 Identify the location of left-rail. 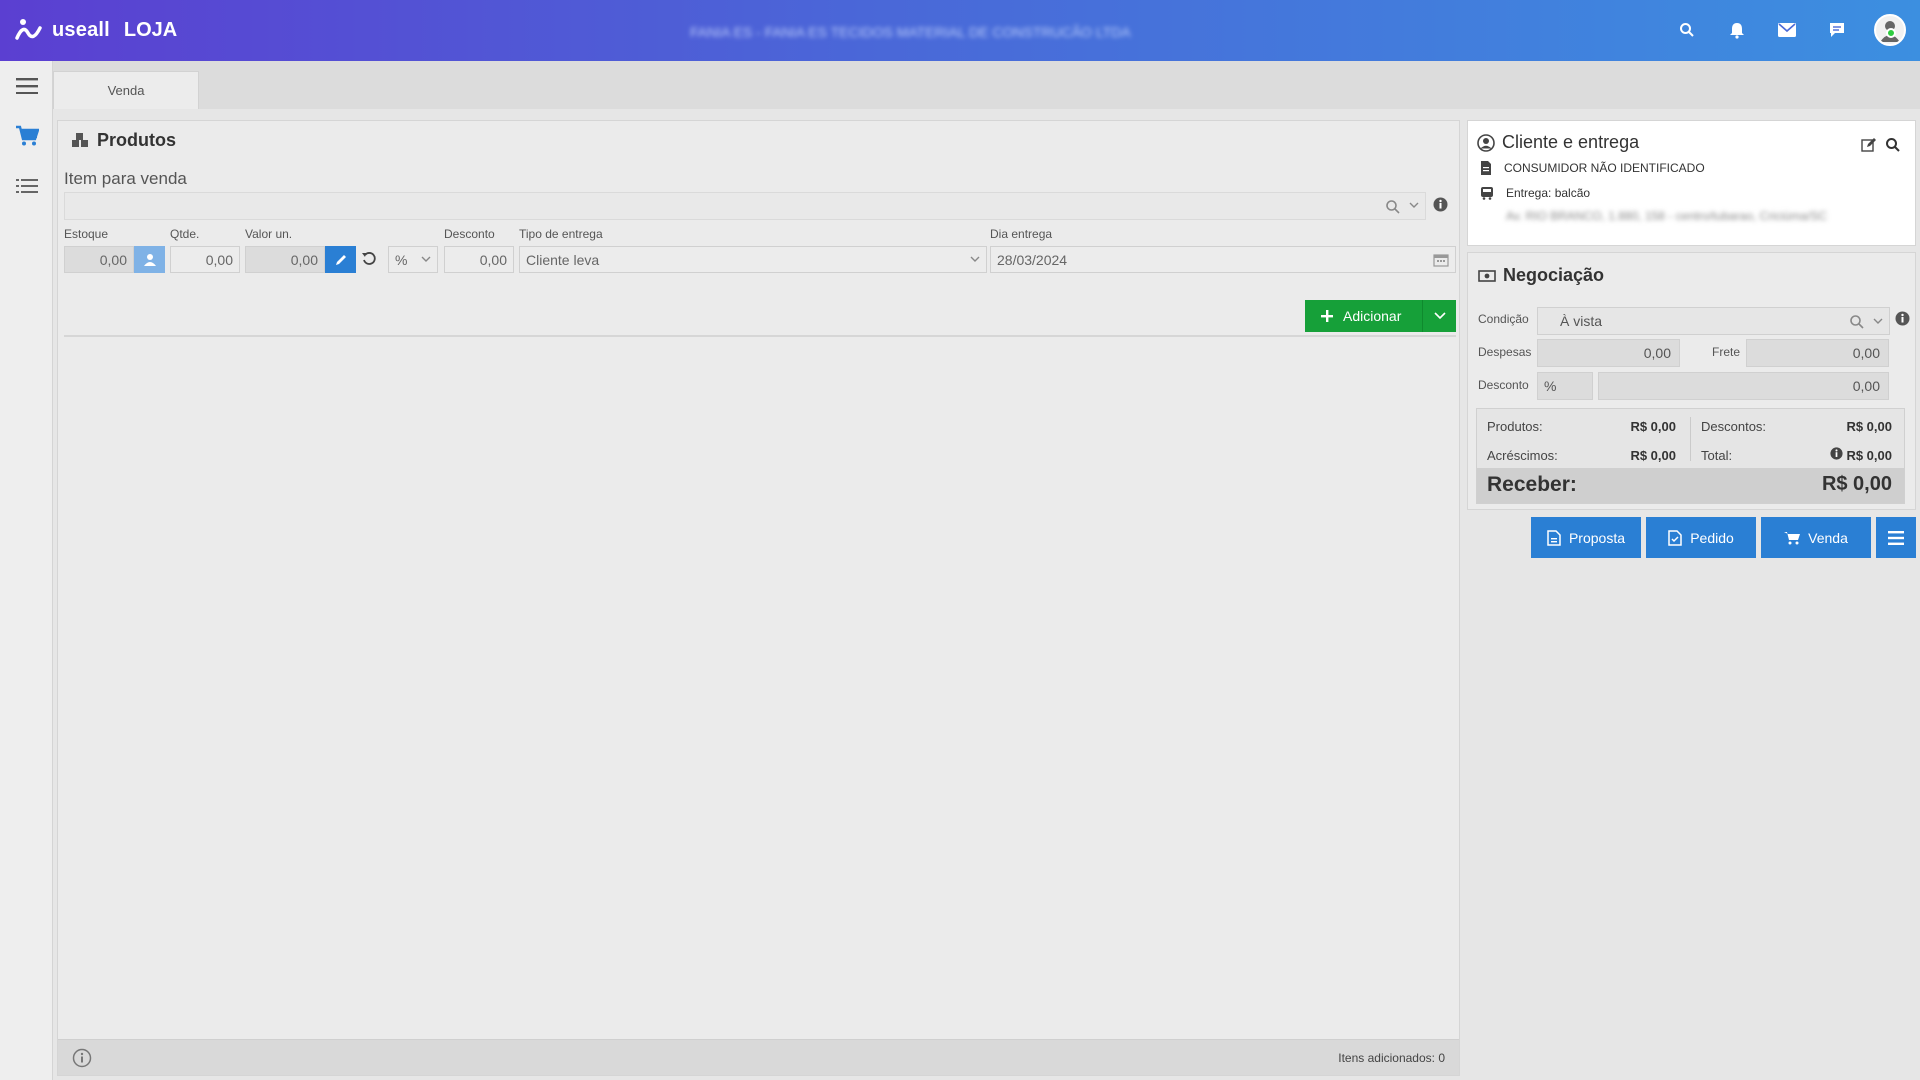
(26, 570).